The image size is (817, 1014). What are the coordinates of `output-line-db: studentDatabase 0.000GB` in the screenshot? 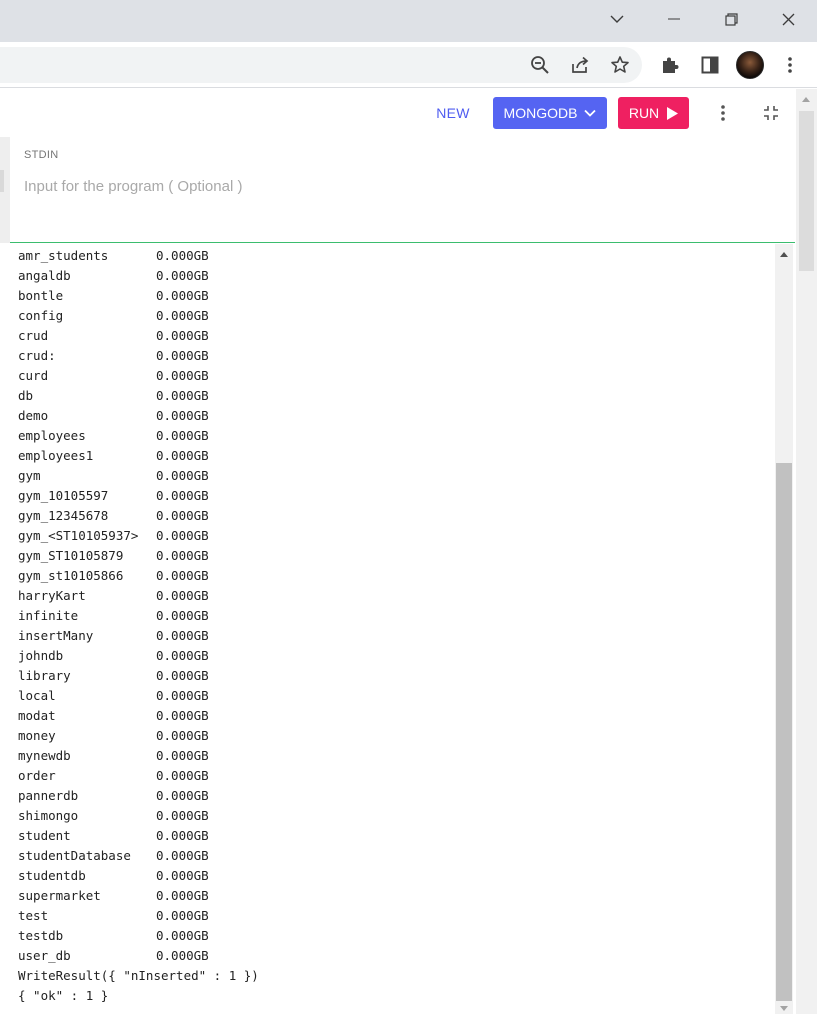 It's located at (113, 856).